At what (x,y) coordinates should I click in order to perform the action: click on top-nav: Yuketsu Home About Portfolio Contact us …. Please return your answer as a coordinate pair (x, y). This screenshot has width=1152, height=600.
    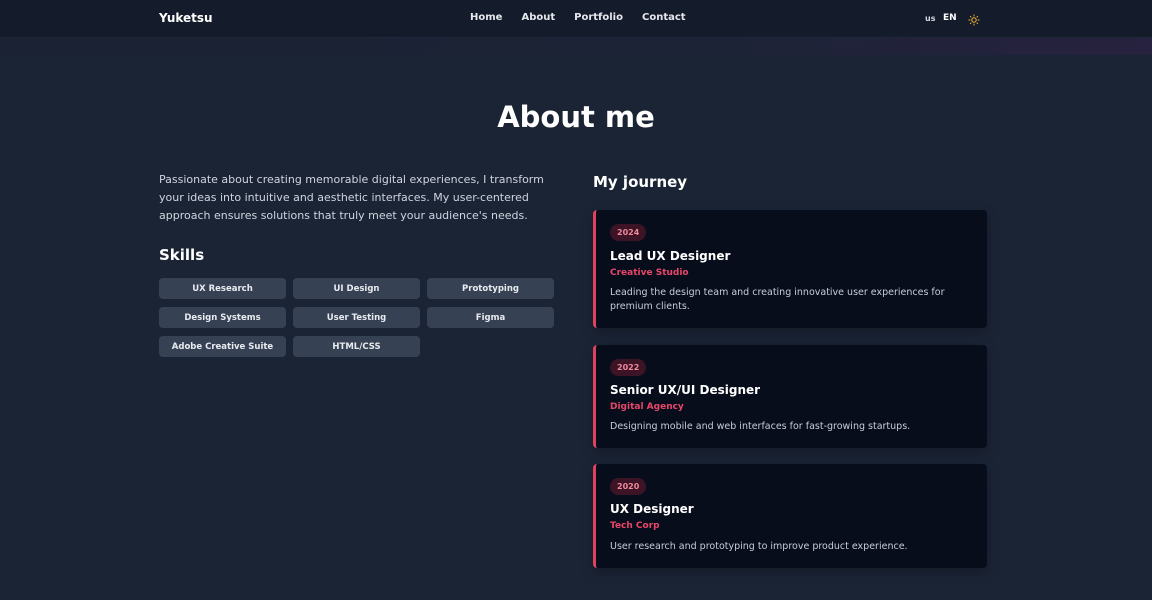
    Looking at the image, I should click on (576, 19).